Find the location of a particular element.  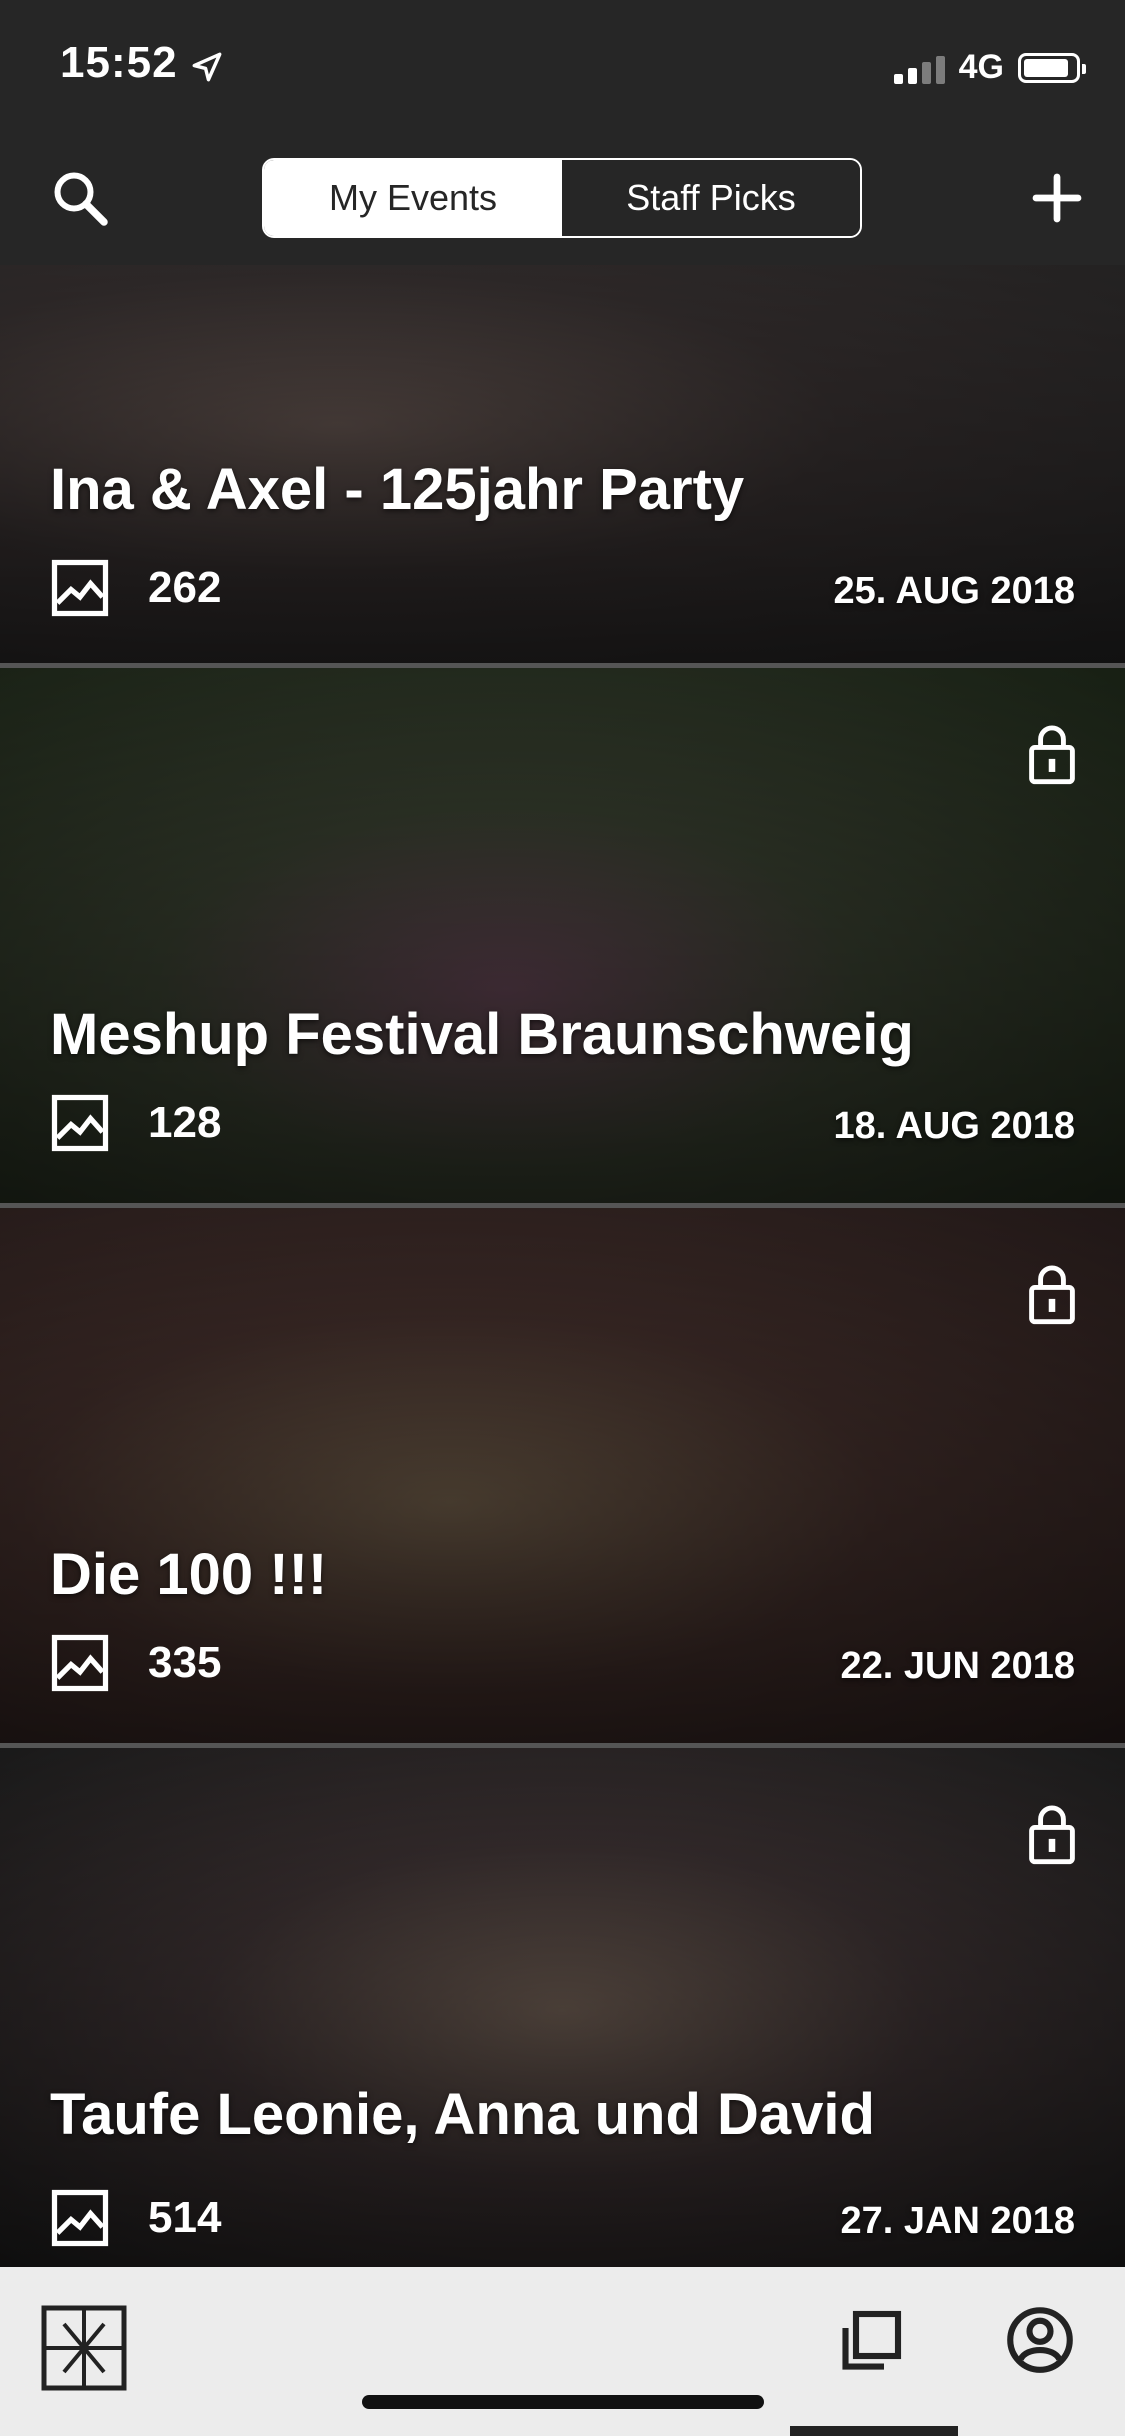

profile-icon is located at coordinates (1040, 2340).